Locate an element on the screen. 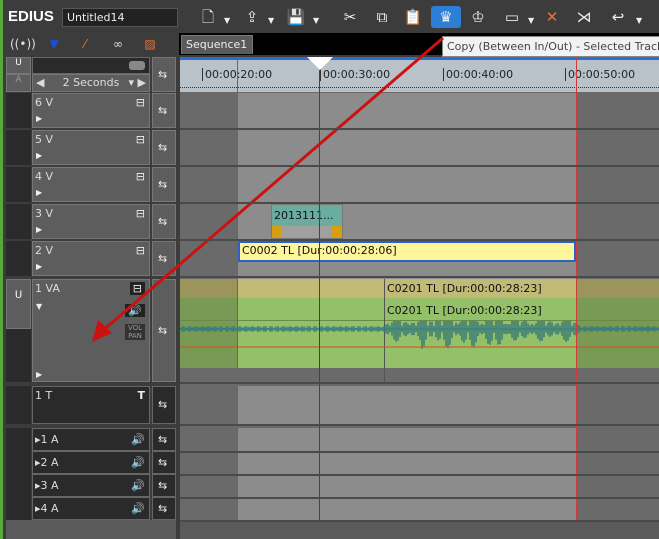  open-icon: ⇪ is located at coordinates (252, 17).